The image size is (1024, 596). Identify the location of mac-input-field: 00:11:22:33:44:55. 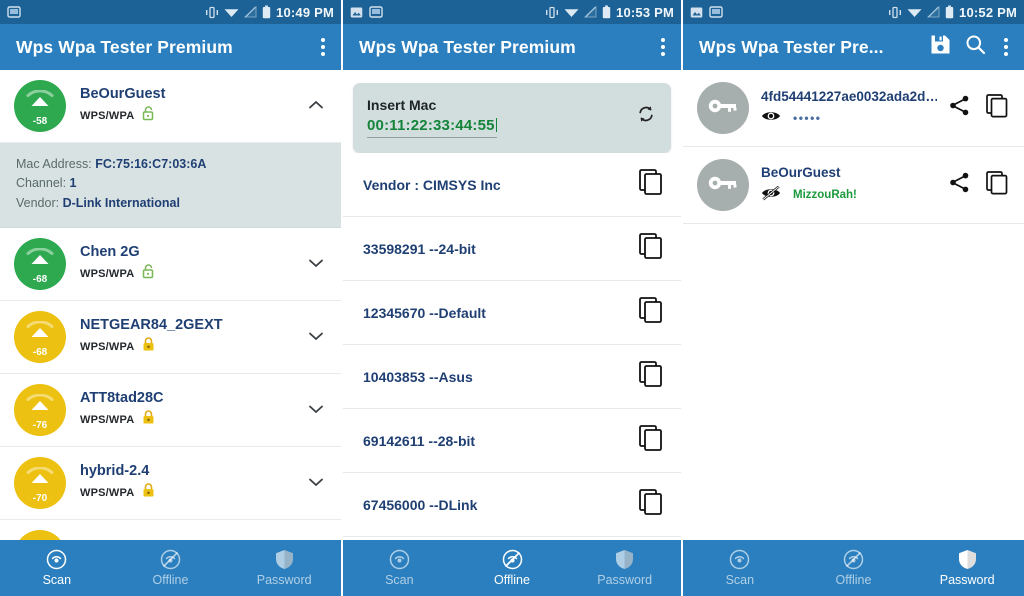
(432, 127).